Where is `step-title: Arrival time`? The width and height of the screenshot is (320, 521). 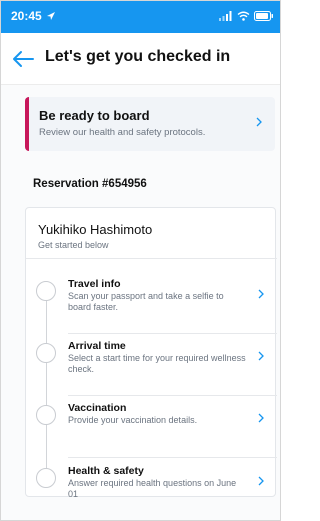
step-title: Arrival time is located at coordinates (97, 346).